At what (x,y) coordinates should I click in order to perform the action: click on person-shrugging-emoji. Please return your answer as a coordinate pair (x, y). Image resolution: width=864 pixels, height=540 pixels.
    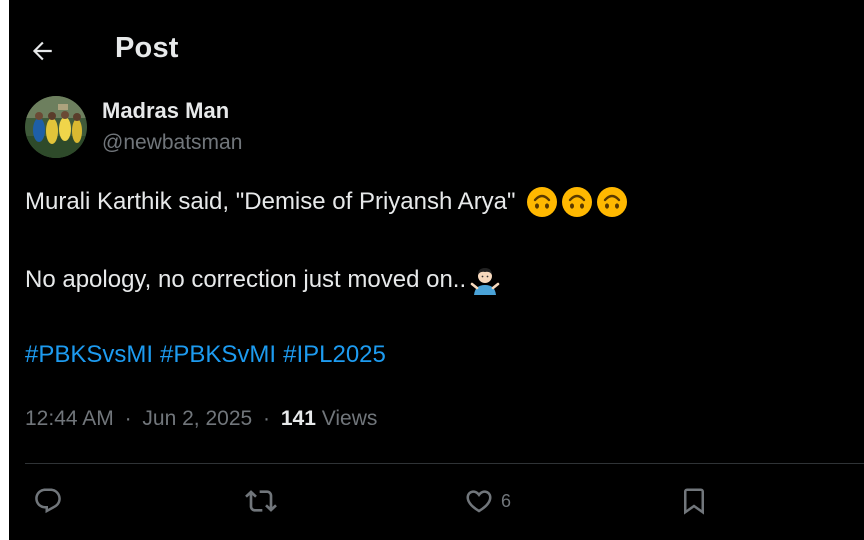
    Looking at the image, I should click on (485, 281).